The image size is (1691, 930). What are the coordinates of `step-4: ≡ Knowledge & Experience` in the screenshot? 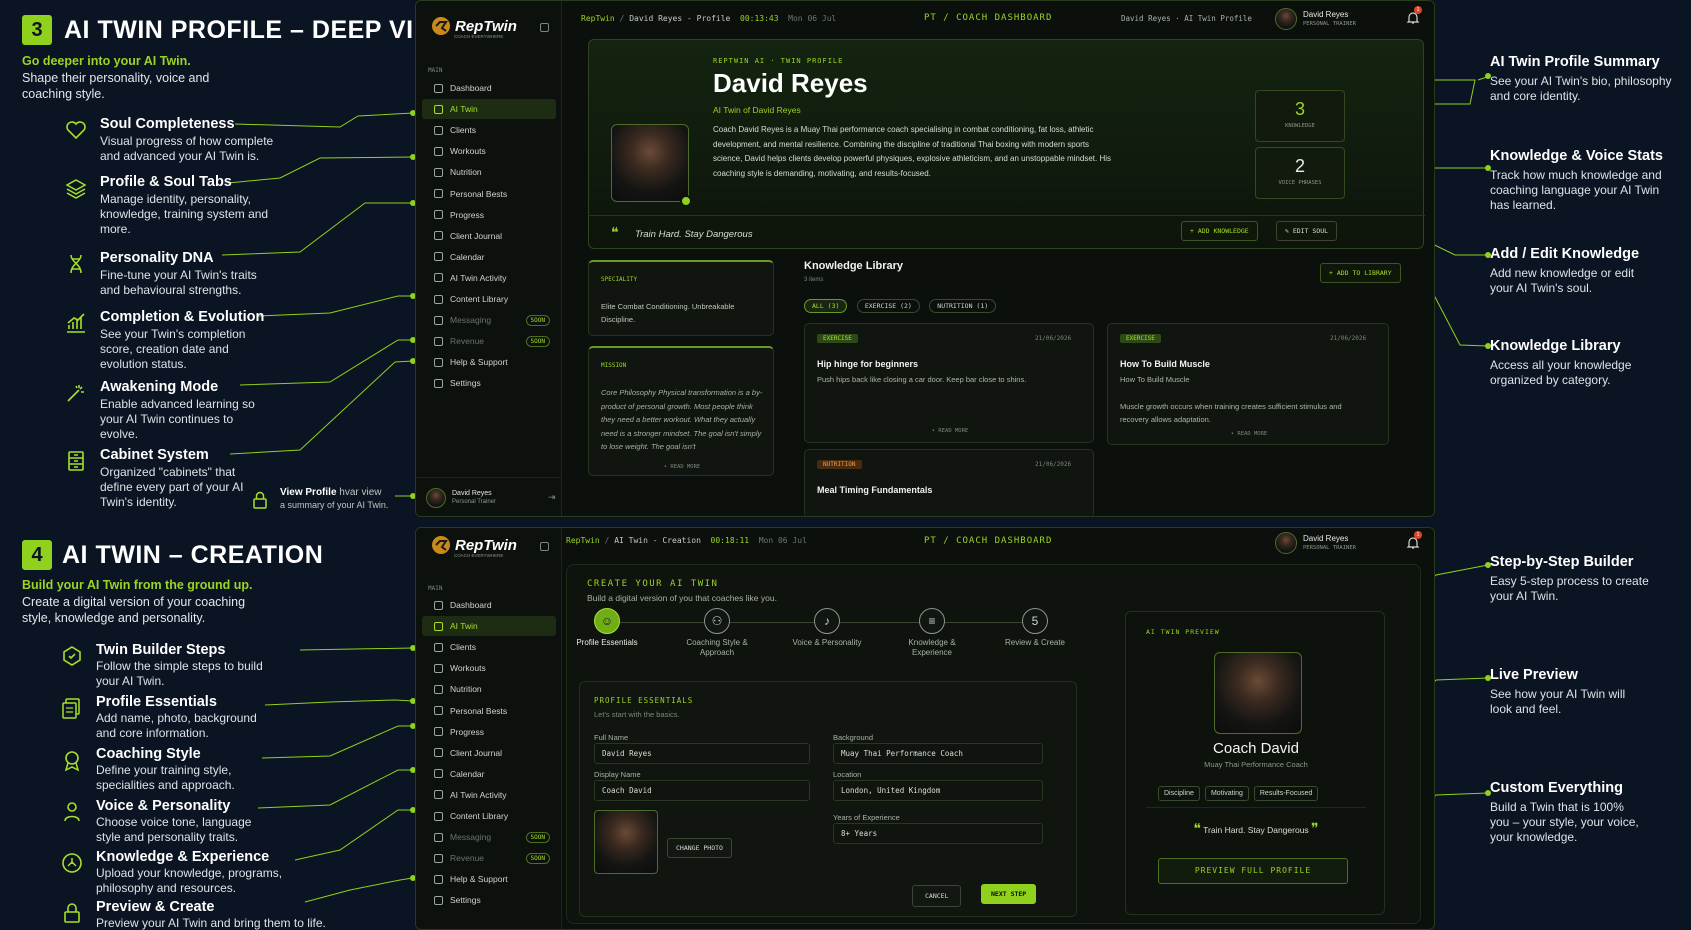 It's located at (932, 633).